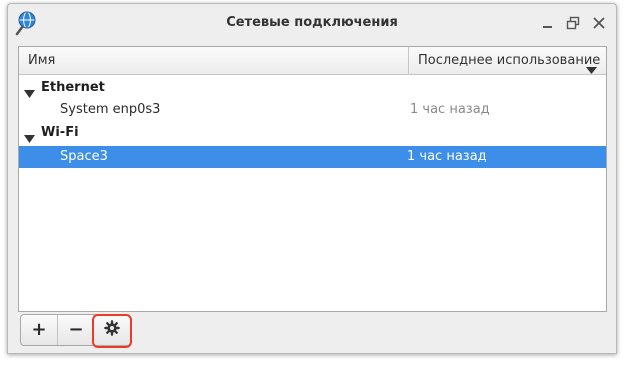  I want to click on connection-row-system-enp0s3: System enp0s3 1 час назад, so click(312, 110).